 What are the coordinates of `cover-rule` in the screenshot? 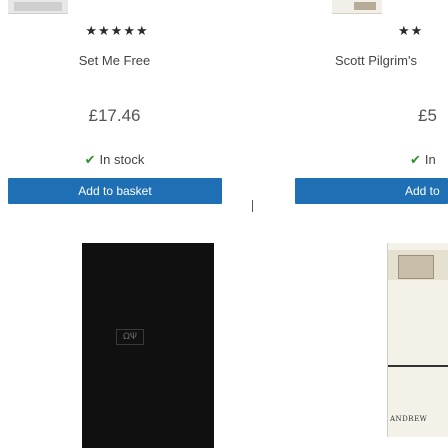 It's located at (418, 366).